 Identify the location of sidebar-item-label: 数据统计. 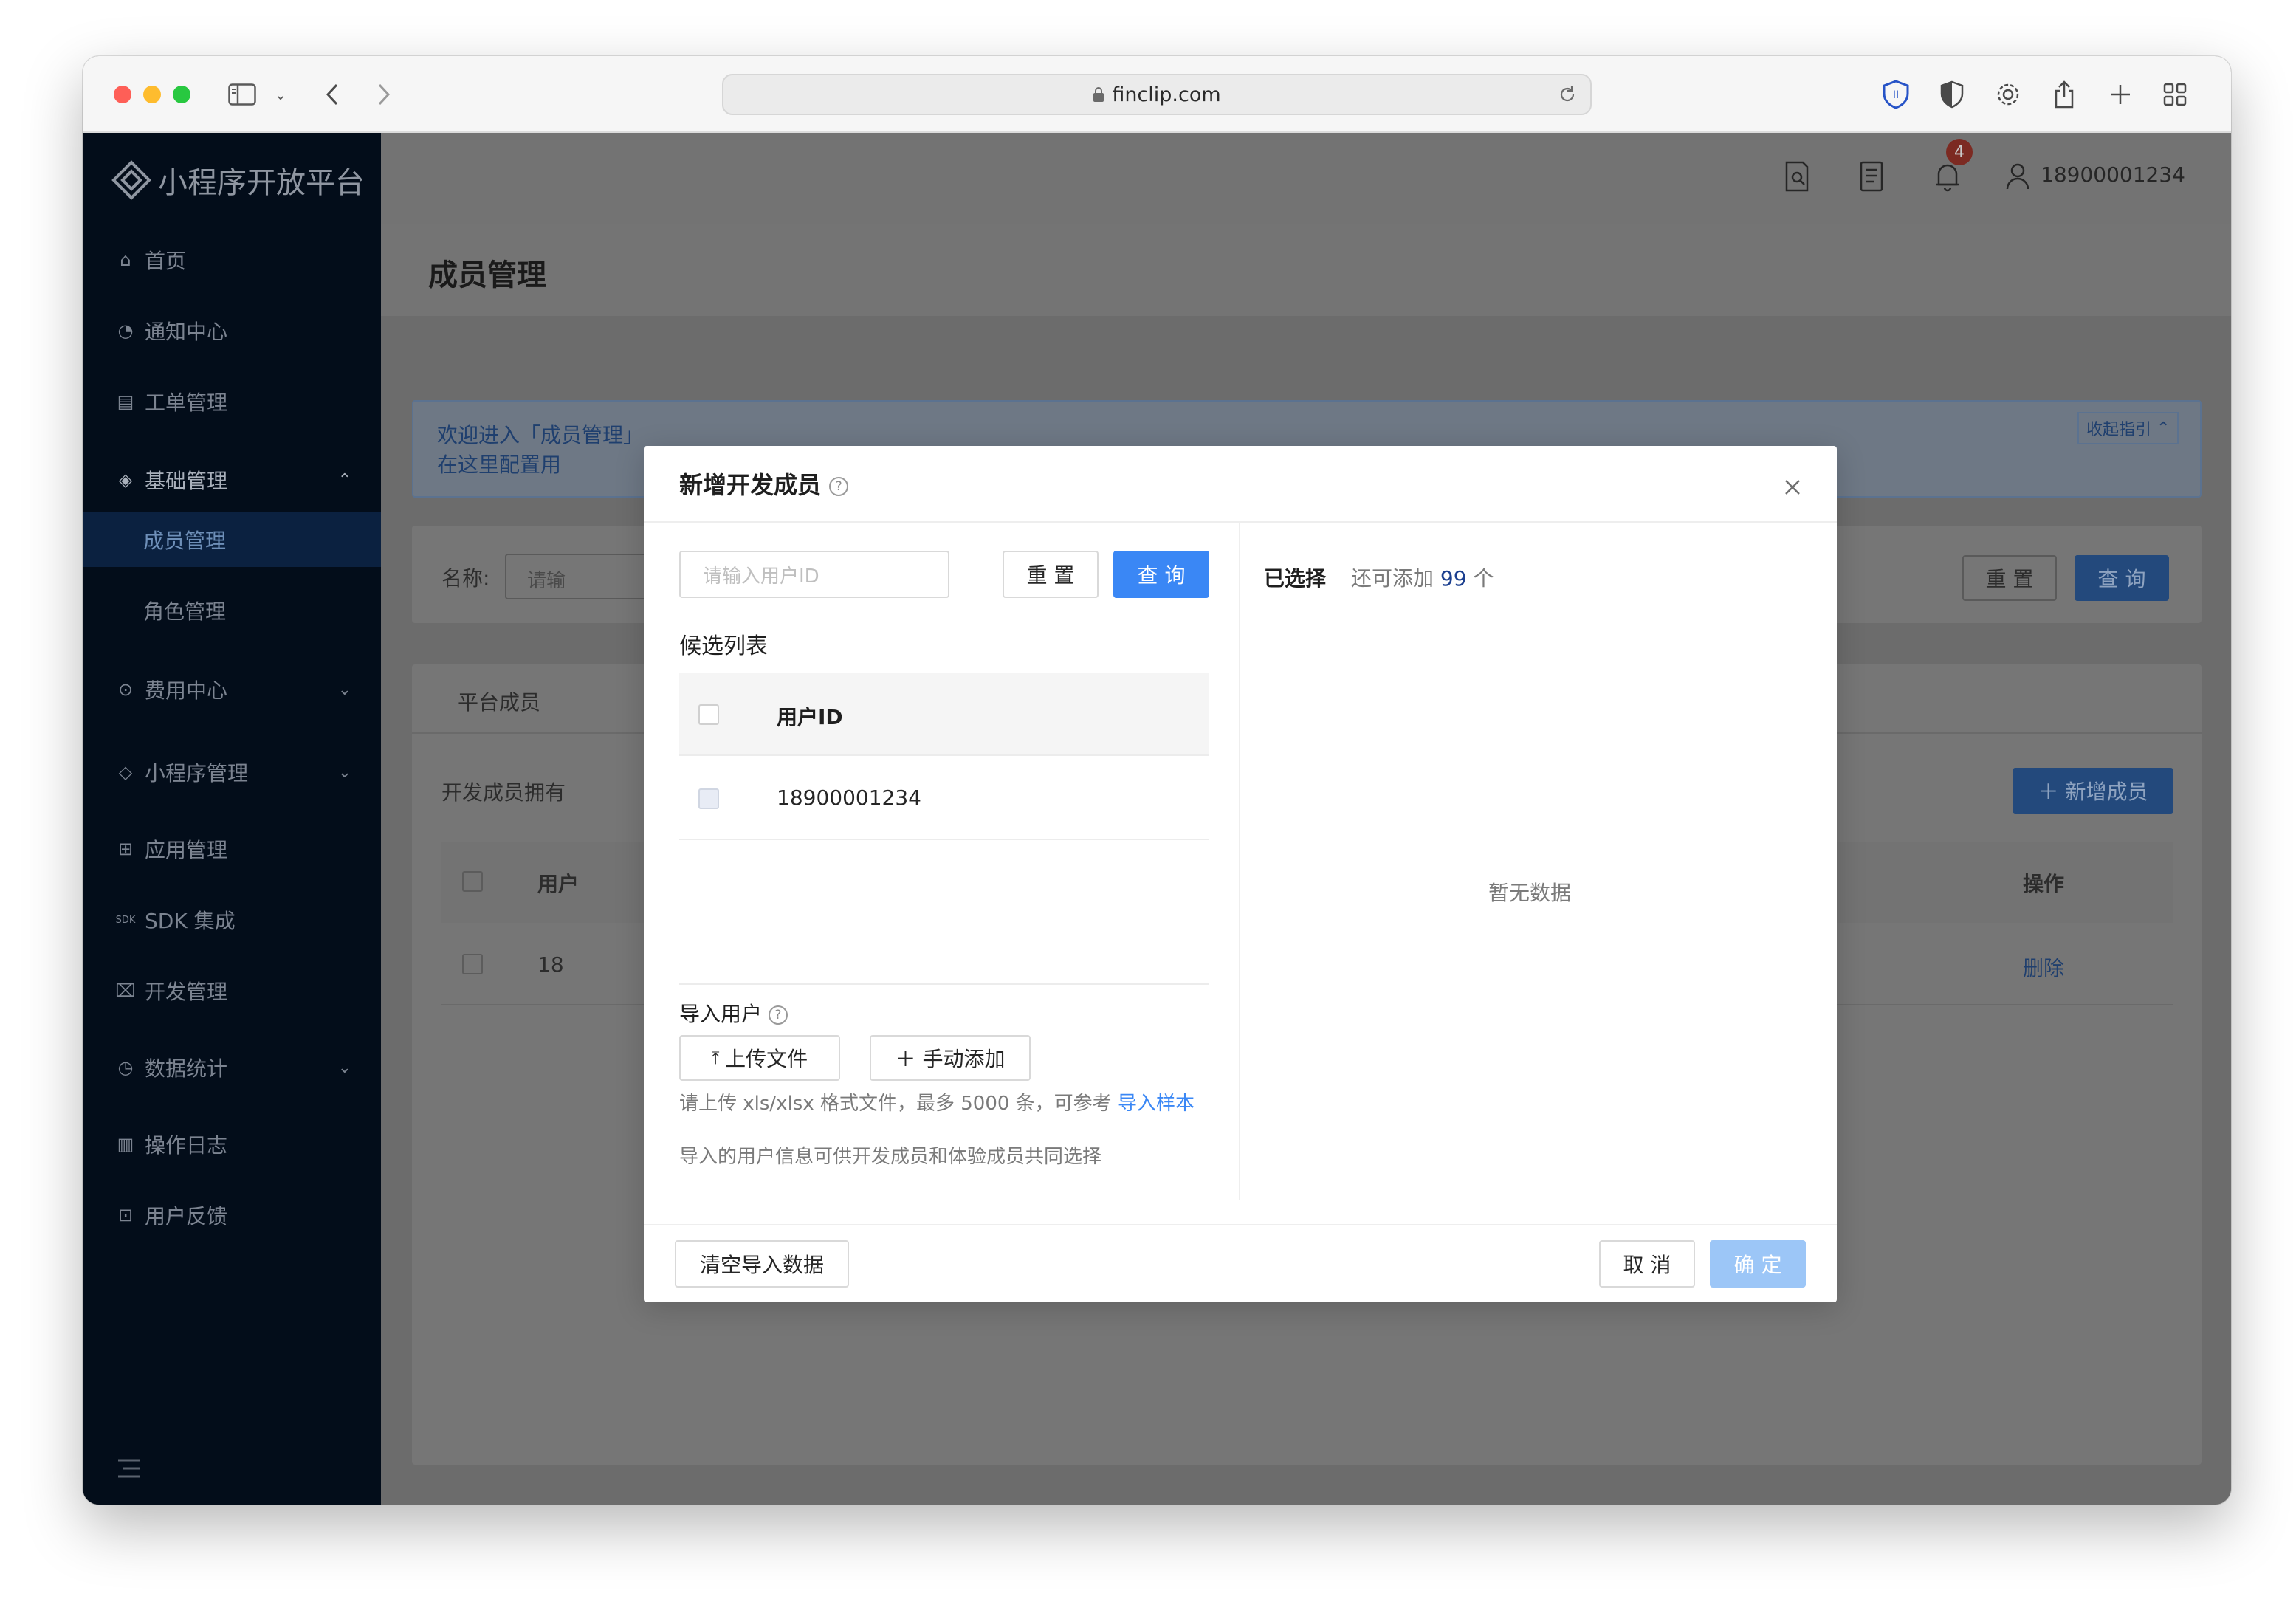
(187, 1068).